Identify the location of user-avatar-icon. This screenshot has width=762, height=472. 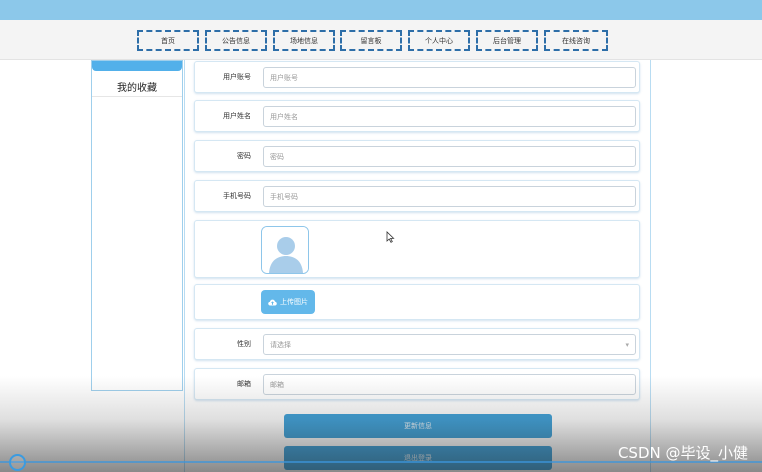
(285, 250).